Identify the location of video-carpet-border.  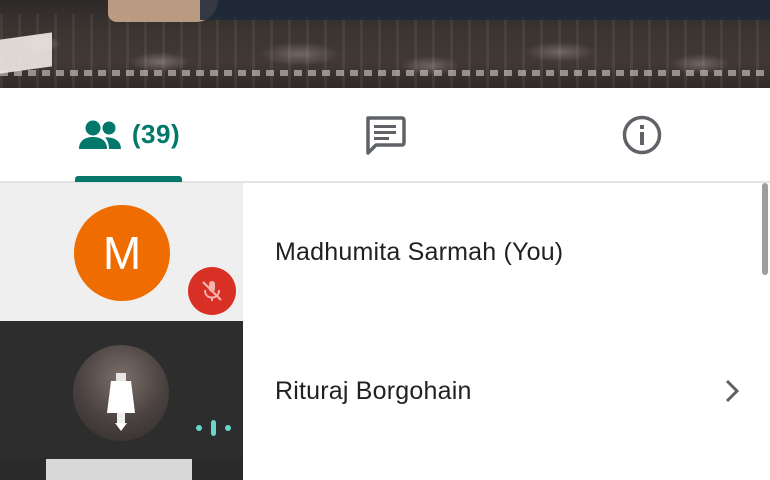
(385, 73).